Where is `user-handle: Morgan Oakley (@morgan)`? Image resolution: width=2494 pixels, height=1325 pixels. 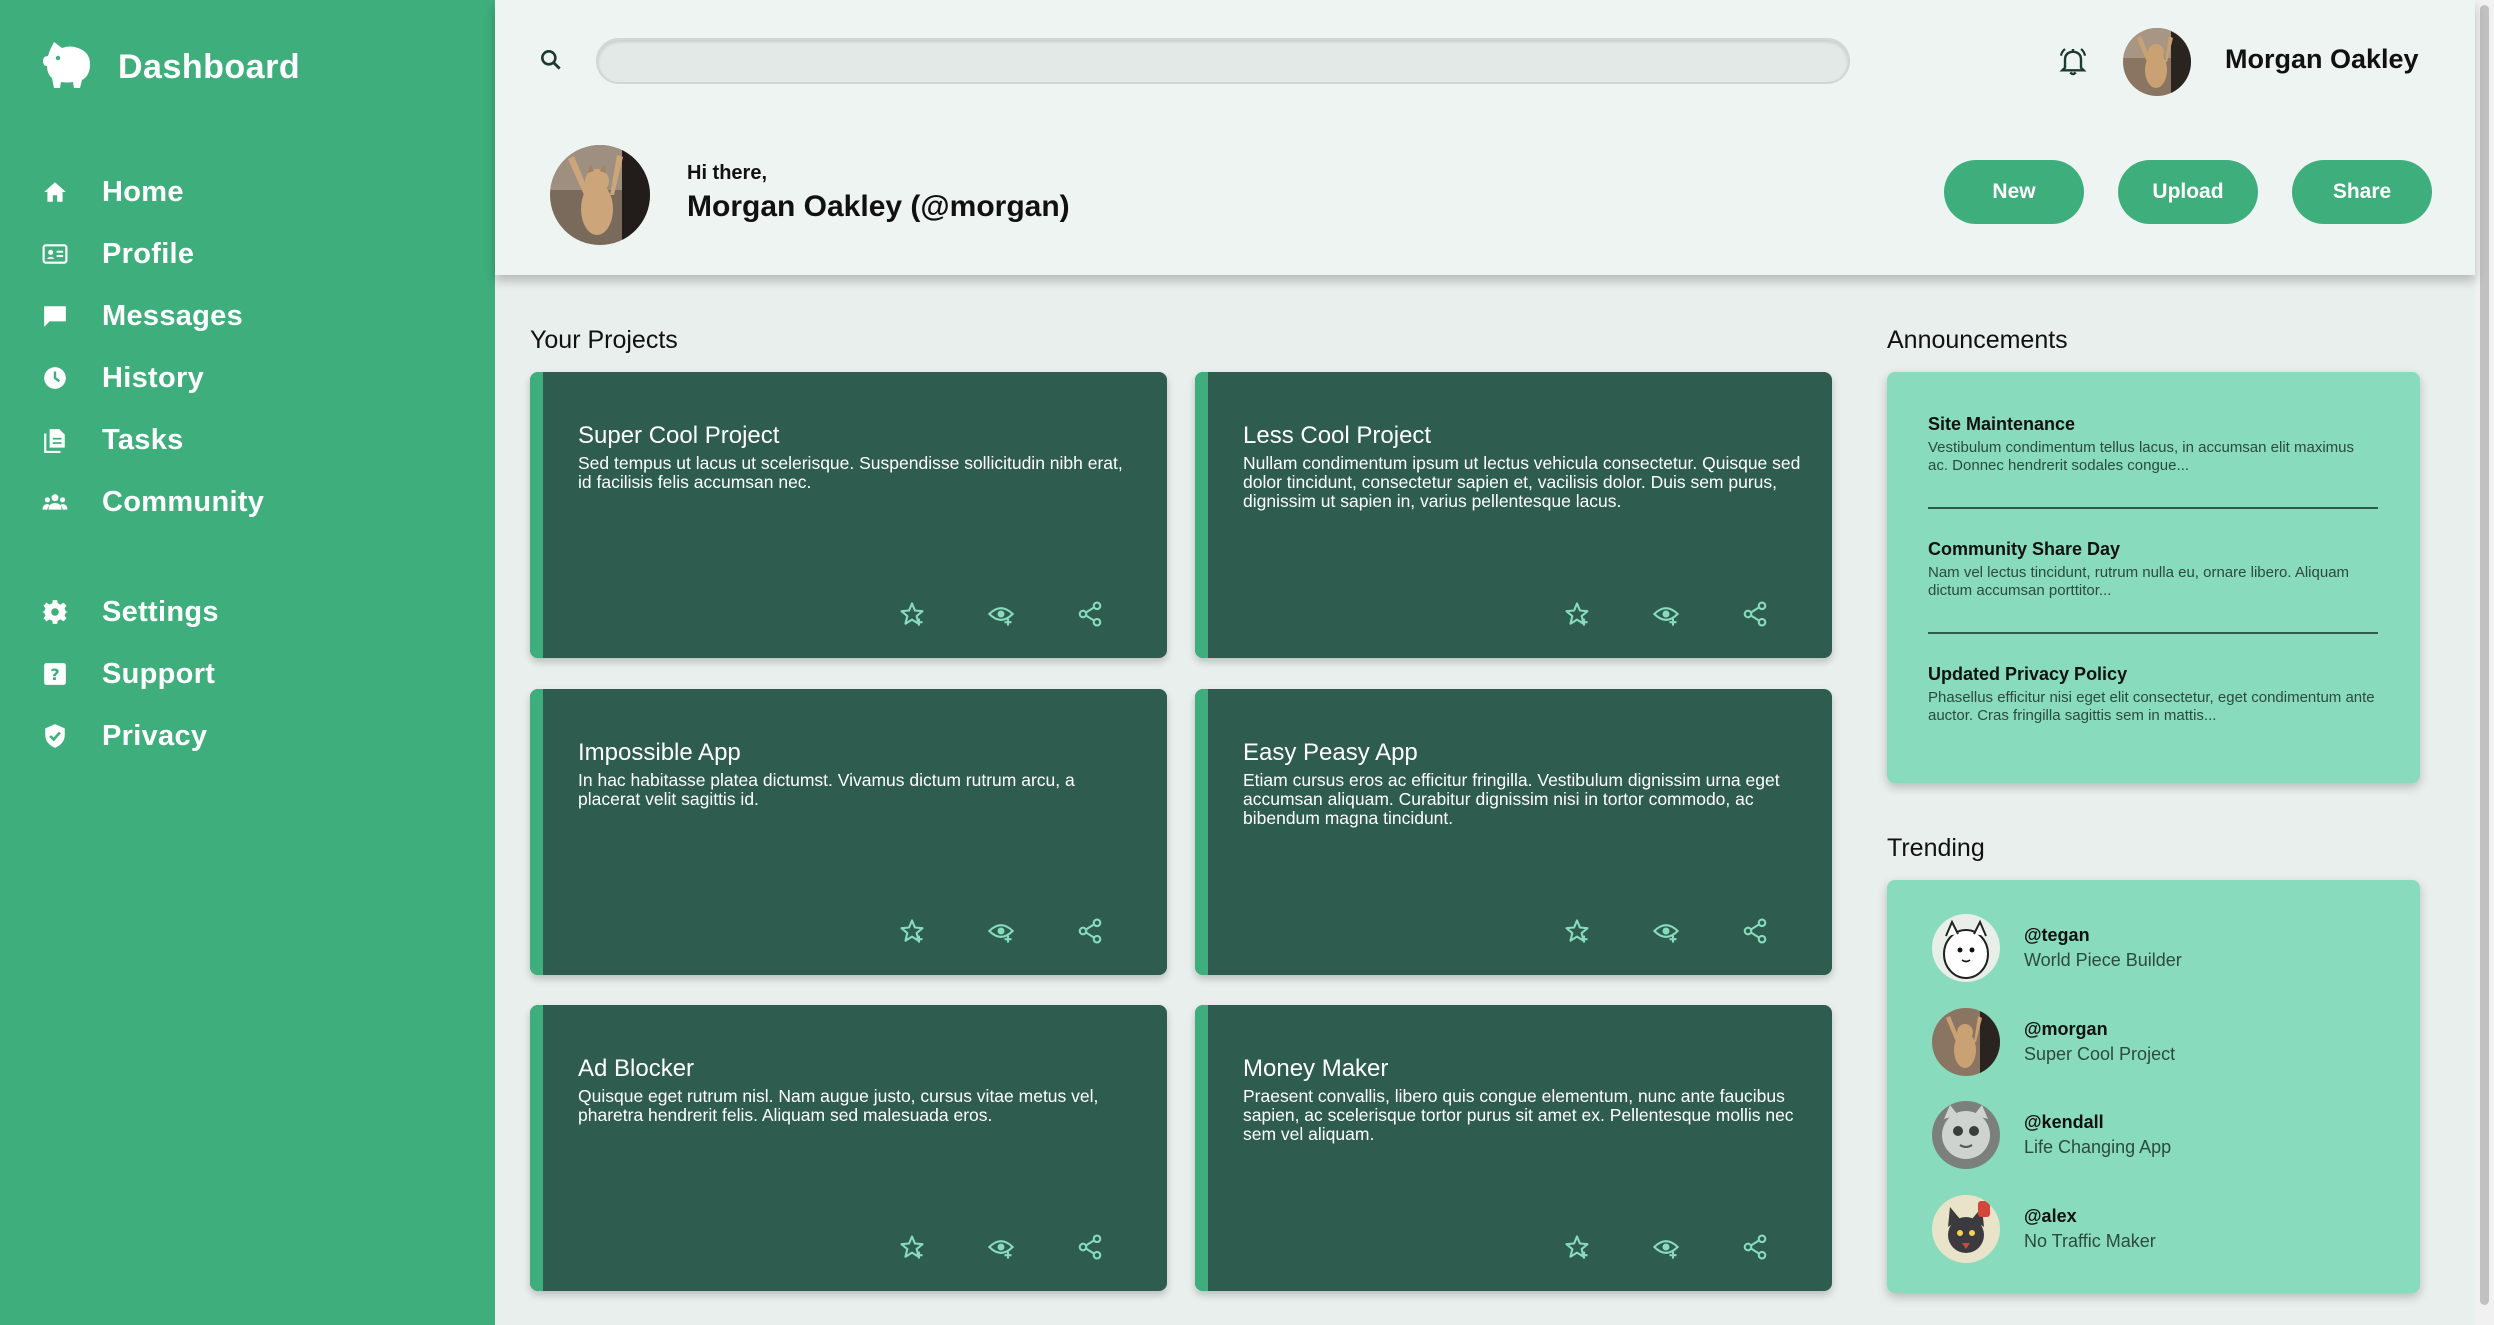 user-handle: Morgan Oakley (@morgan) is located at coordinates (878, 206).